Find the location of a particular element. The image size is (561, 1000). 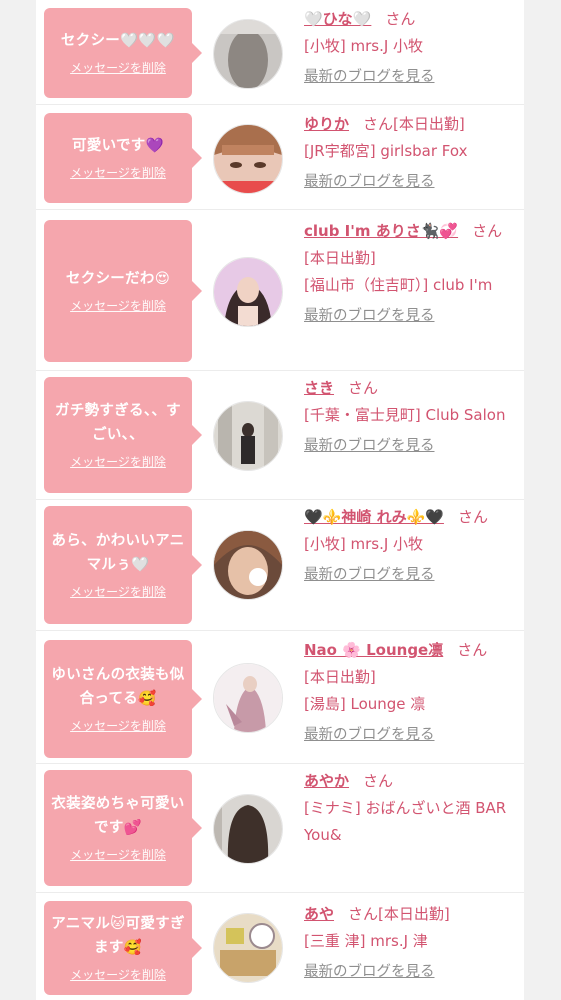

message-bubble: ガチ勢すぎる、、すごい、、 メッセージを削除 is located at coordinates (123, 435).